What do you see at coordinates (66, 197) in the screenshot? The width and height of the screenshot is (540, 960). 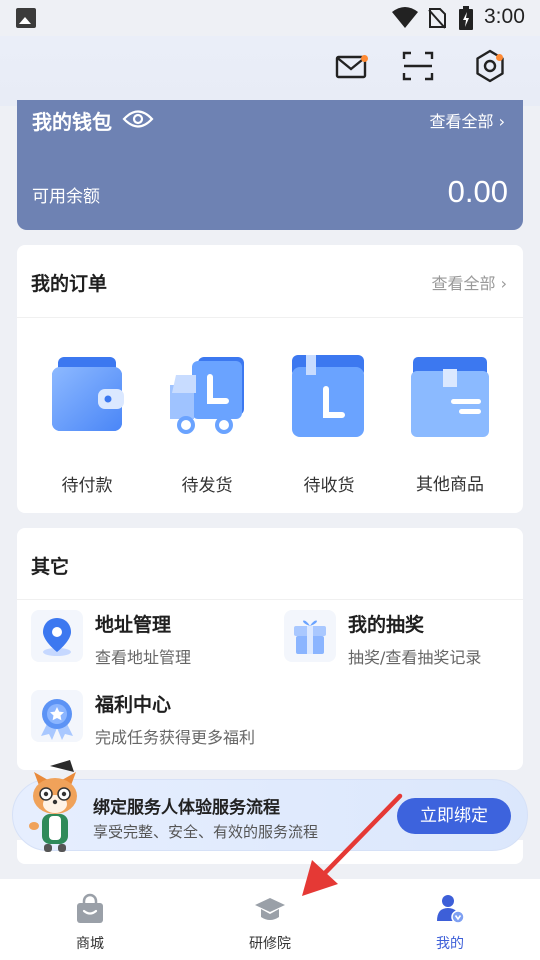 I see `balance-label: 可用余额` at bounding box center [66, 197].